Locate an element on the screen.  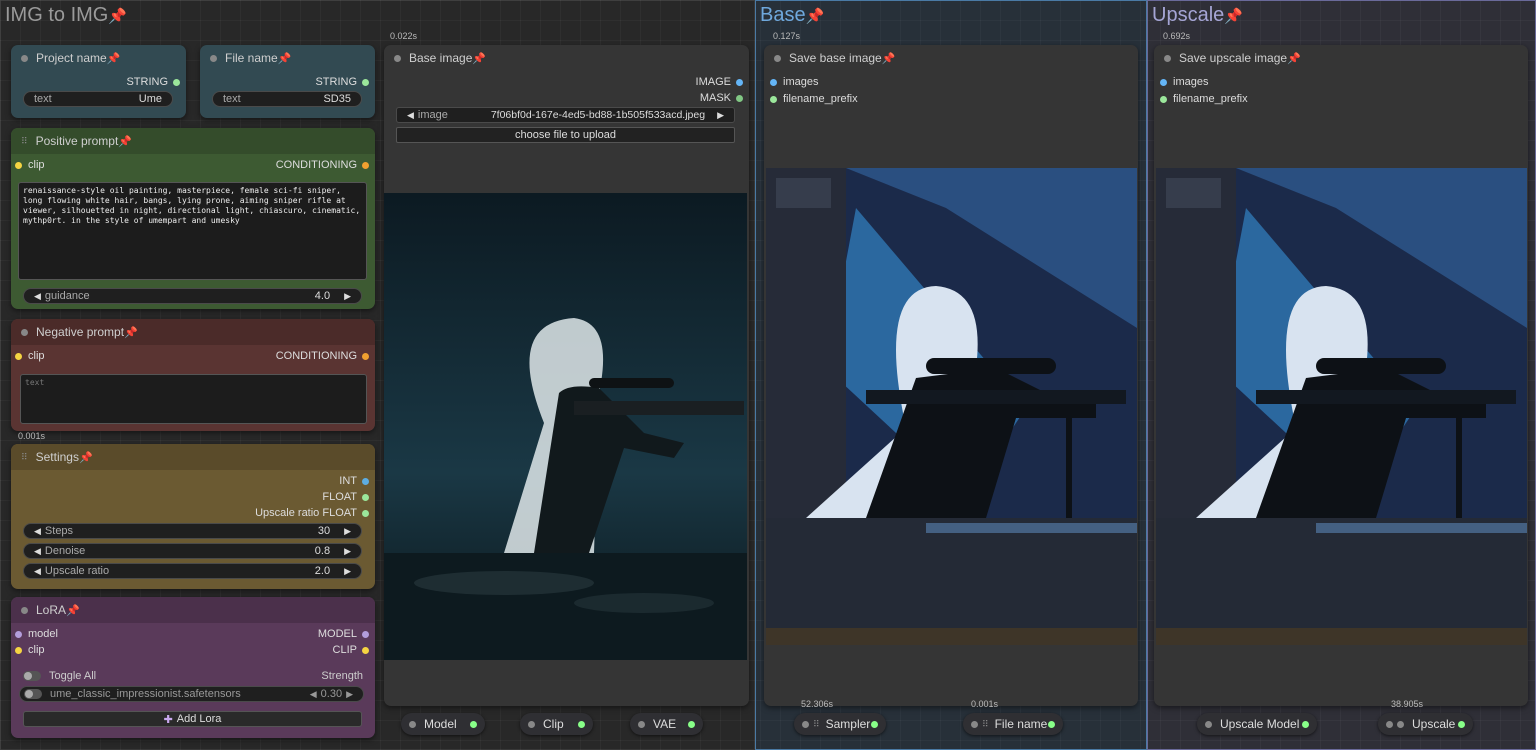
toggle-all-switch is located at coordinates (32, 676).